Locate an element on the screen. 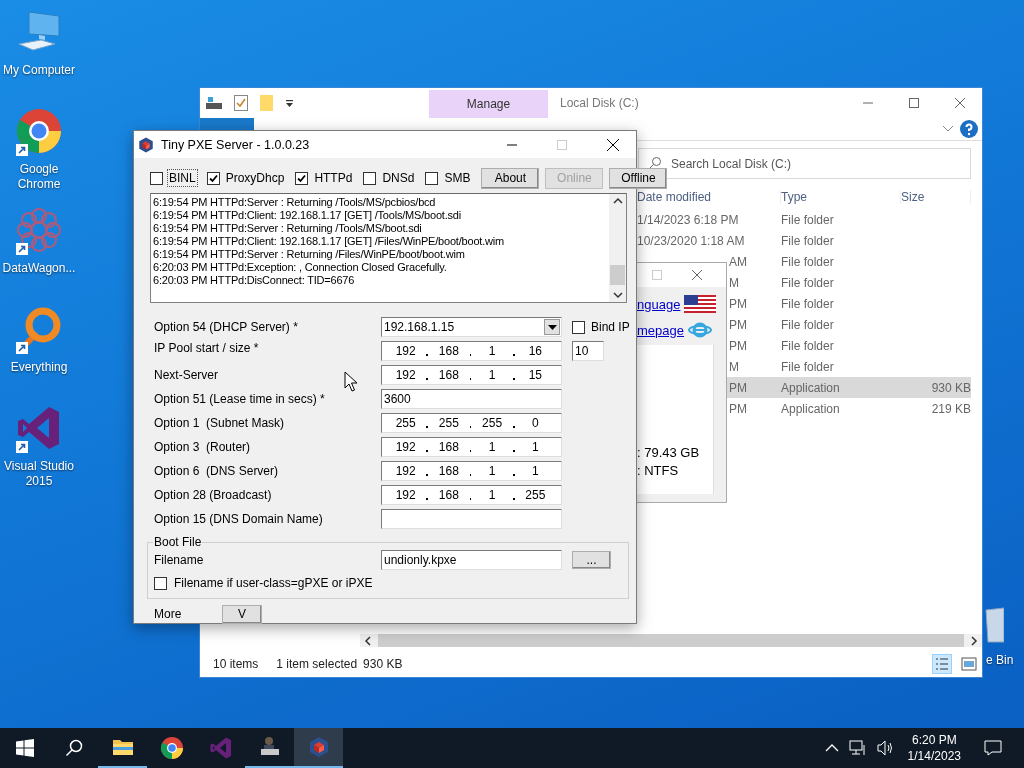 The image size is (1024, 768). log-line: 6:19:54 PM HTTPd:Server : Returning /Tools/MS/boot.sdi is located at coordinates (288, 228).